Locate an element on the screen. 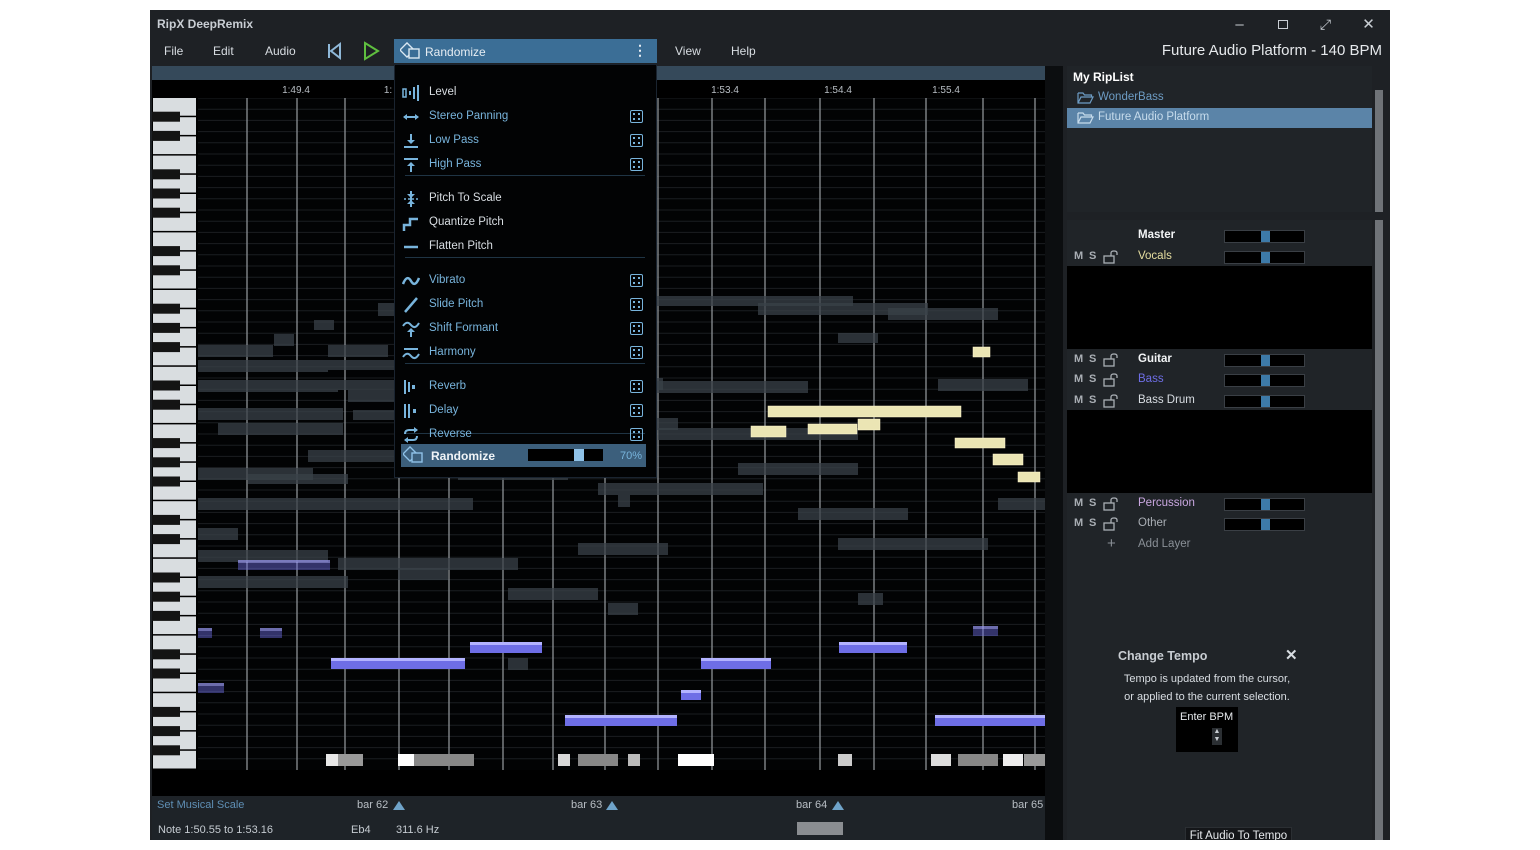  randomize-menu-button: Randomize ⋮ is located at coordinates (525, 51).